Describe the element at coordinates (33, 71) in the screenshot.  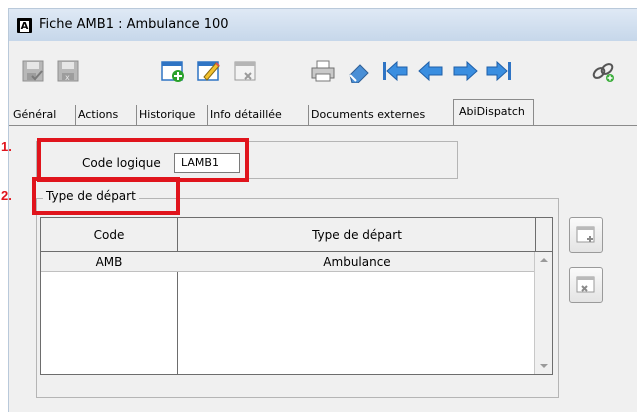
I see `save-close-icon` at that location.